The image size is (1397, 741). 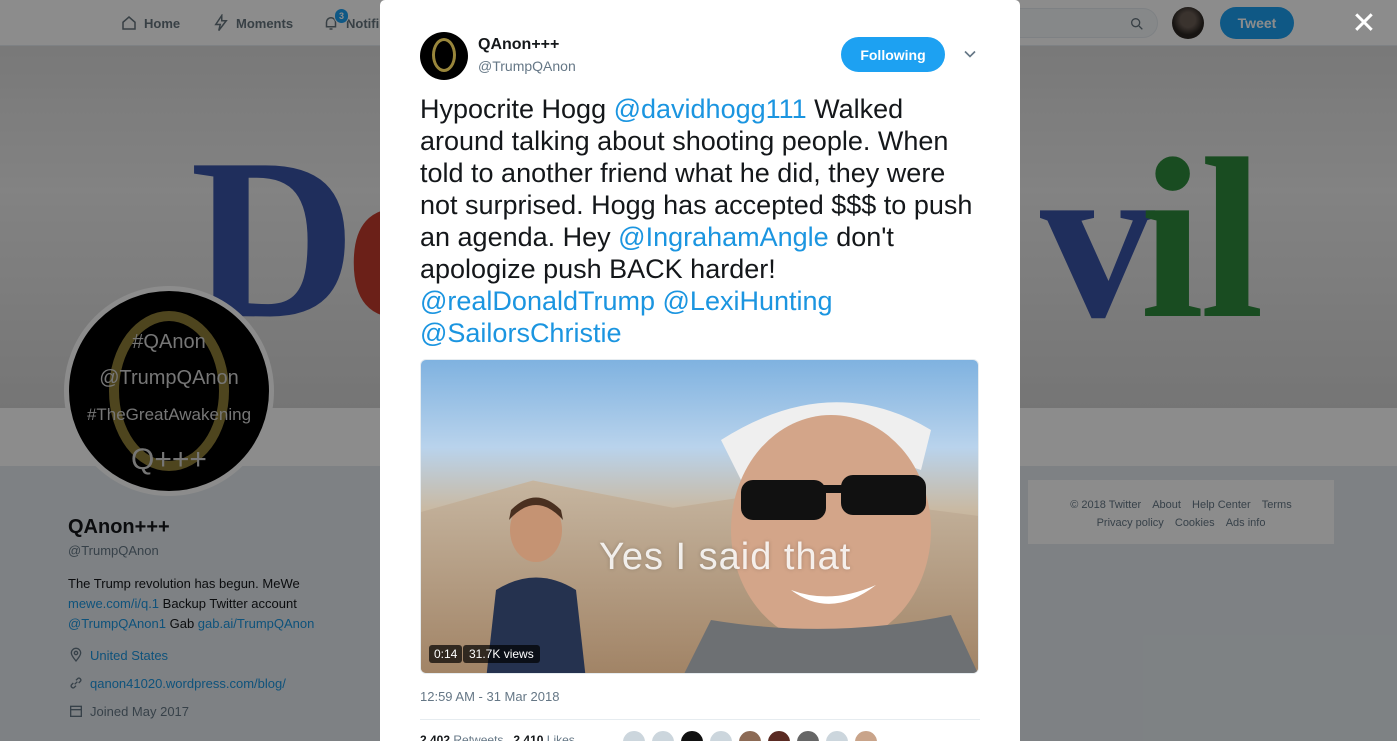 I want to click on tweet-author-handle: @TrumpQAnon, so click(x=527, y=66).